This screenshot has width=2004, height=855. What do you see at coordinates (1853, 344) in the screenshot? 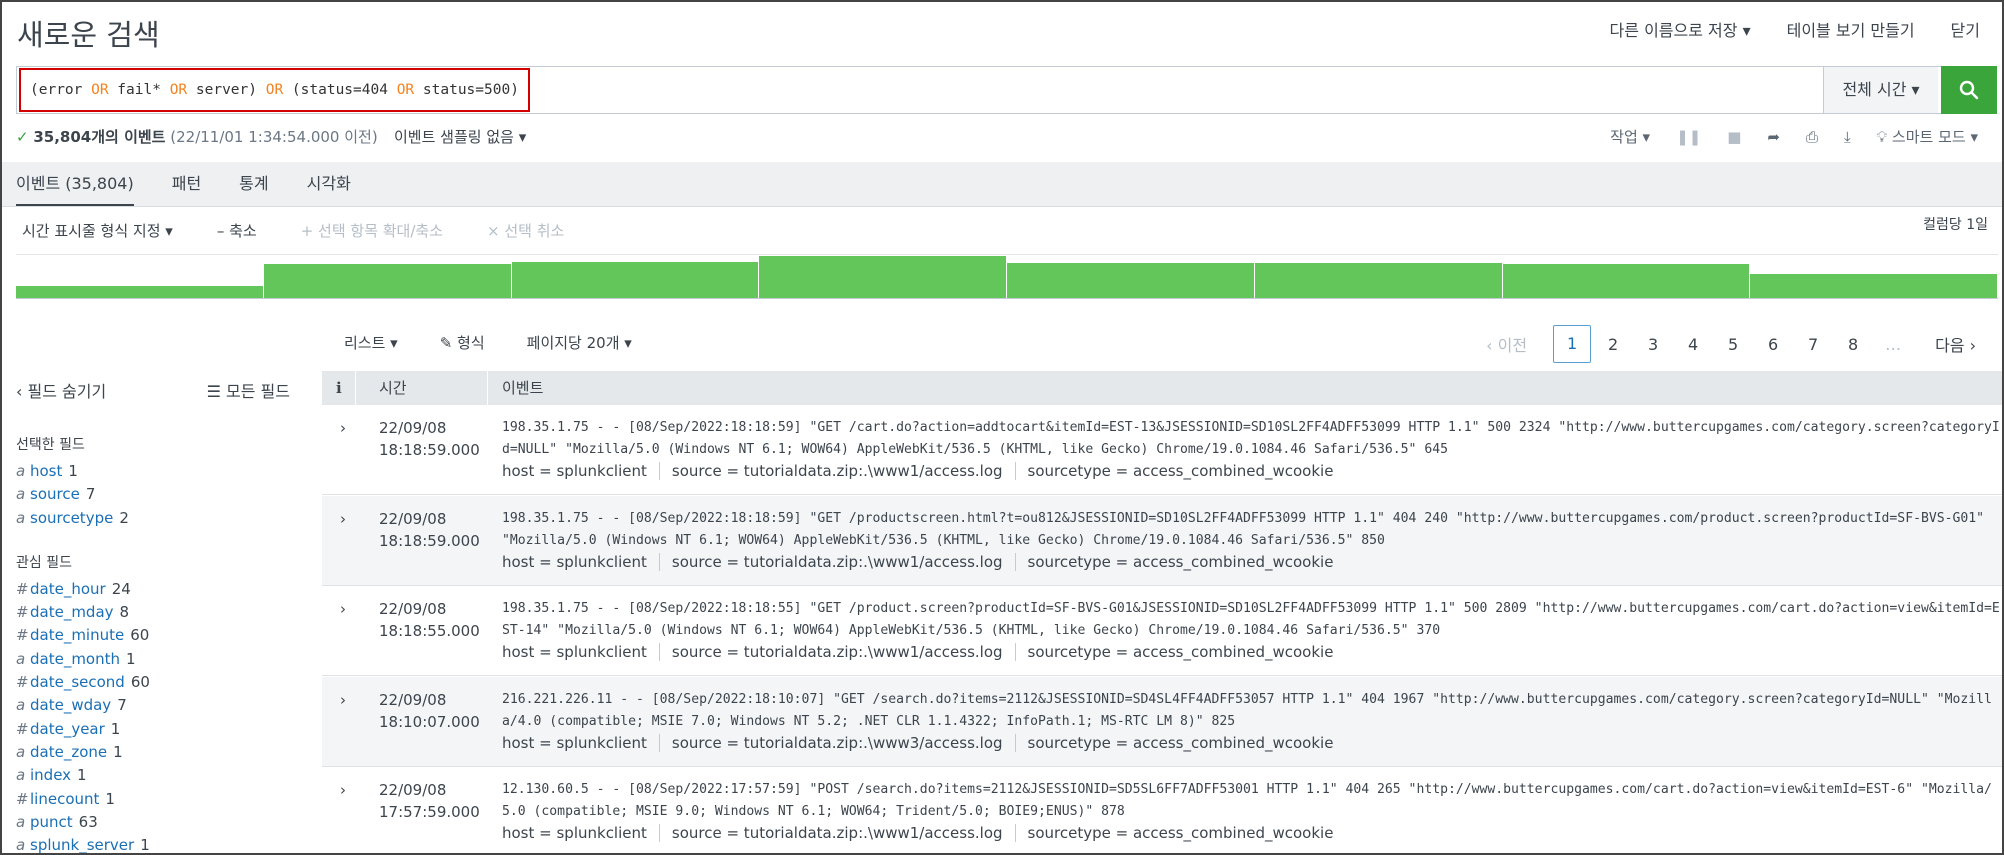
I see `page-button-8: 8` at bounding box center [1853, 344].